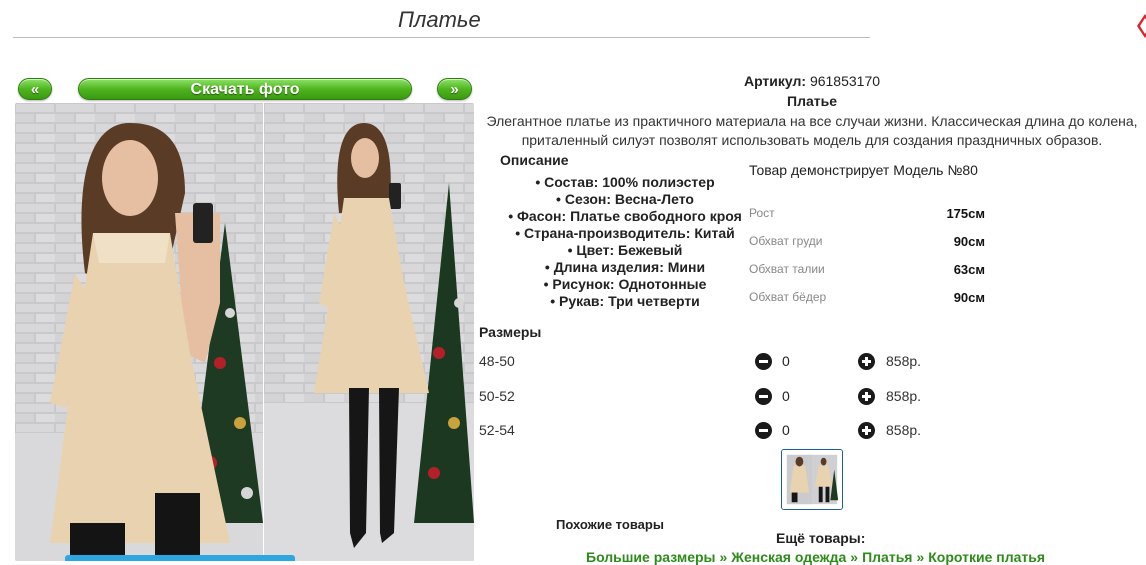 The width and height of the screenshot is (1146, 565). What do you see at coordinates (625, 182) in the screenshot?
I see `attribute-item: Состав: 100% полиэстер` at bounding box center [625, 182].